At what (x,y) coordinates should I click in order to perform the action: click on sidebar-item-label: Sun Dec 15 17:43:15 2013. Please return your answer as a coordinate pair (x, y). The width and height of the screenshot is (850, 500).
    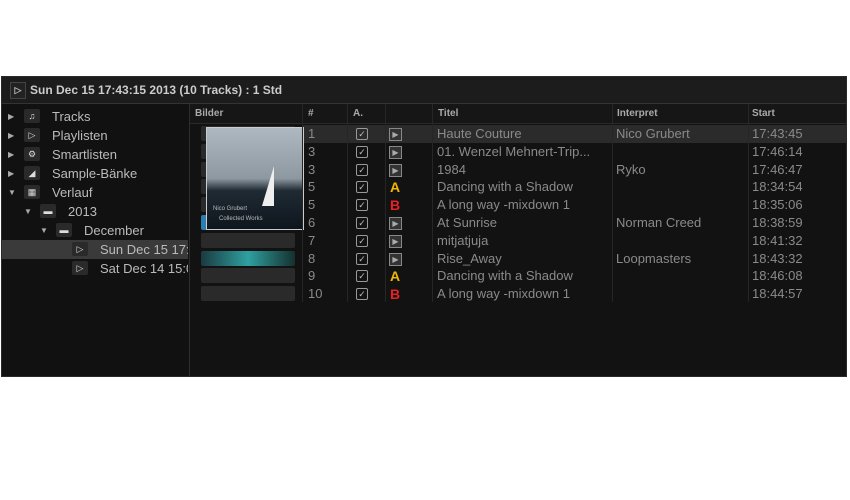
    Looking at the image, I should click on (144, 249).